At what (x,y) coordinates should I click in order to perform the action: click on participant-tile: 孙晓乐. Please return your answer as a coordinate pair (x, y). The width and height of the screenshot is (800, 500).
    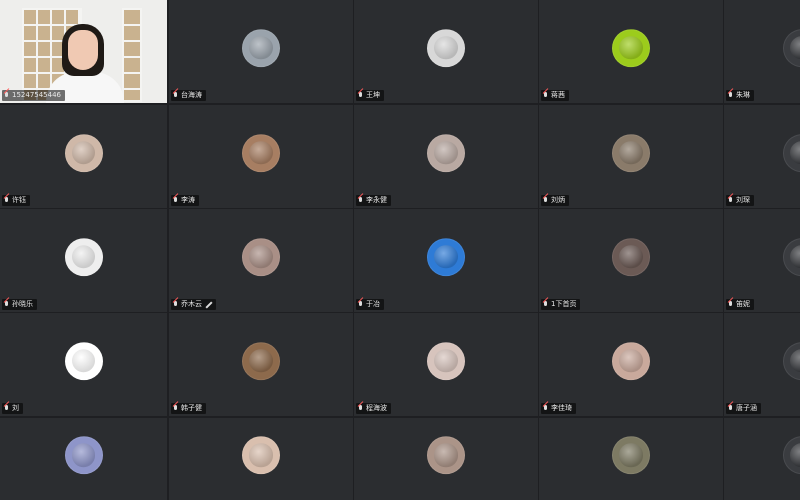
    Looking at the image, I should click on (83, 260).